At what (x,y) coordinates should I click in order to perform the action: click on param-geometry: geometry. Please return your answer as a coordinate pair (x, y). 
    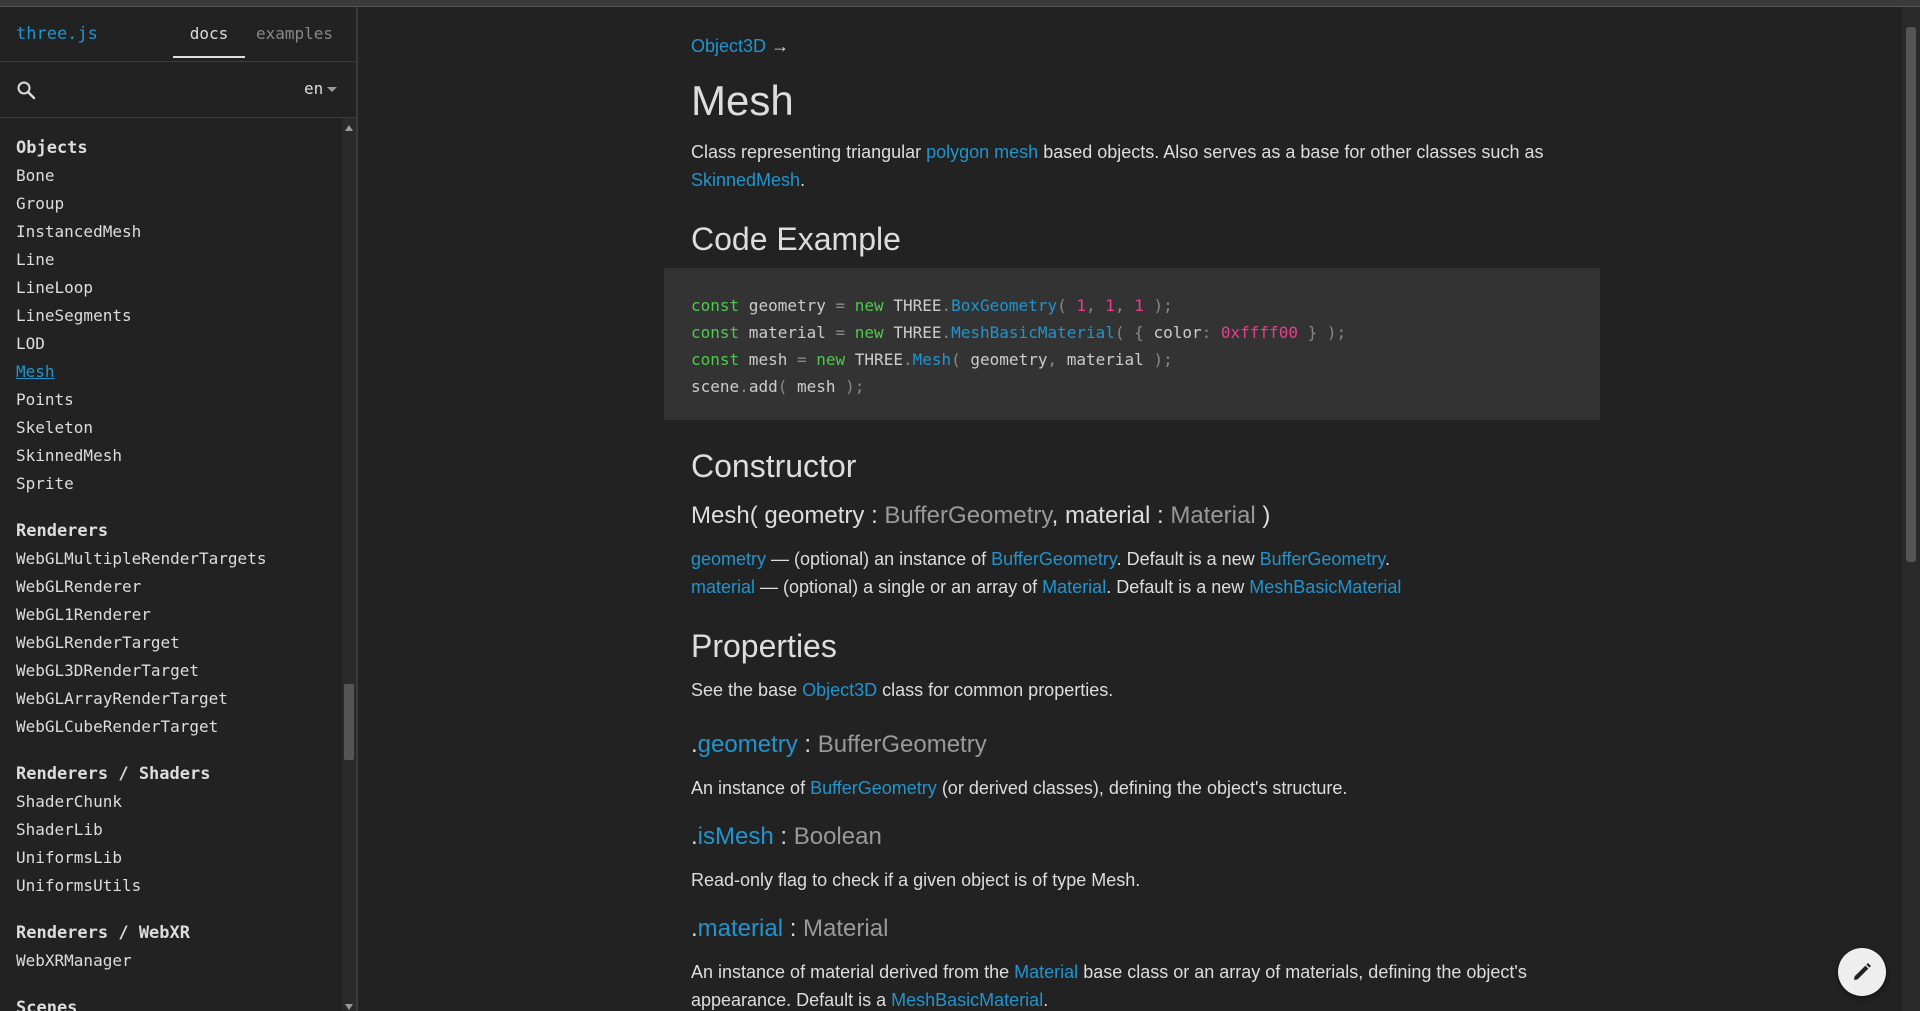
    Looking at the image, I should click on (814, 515).